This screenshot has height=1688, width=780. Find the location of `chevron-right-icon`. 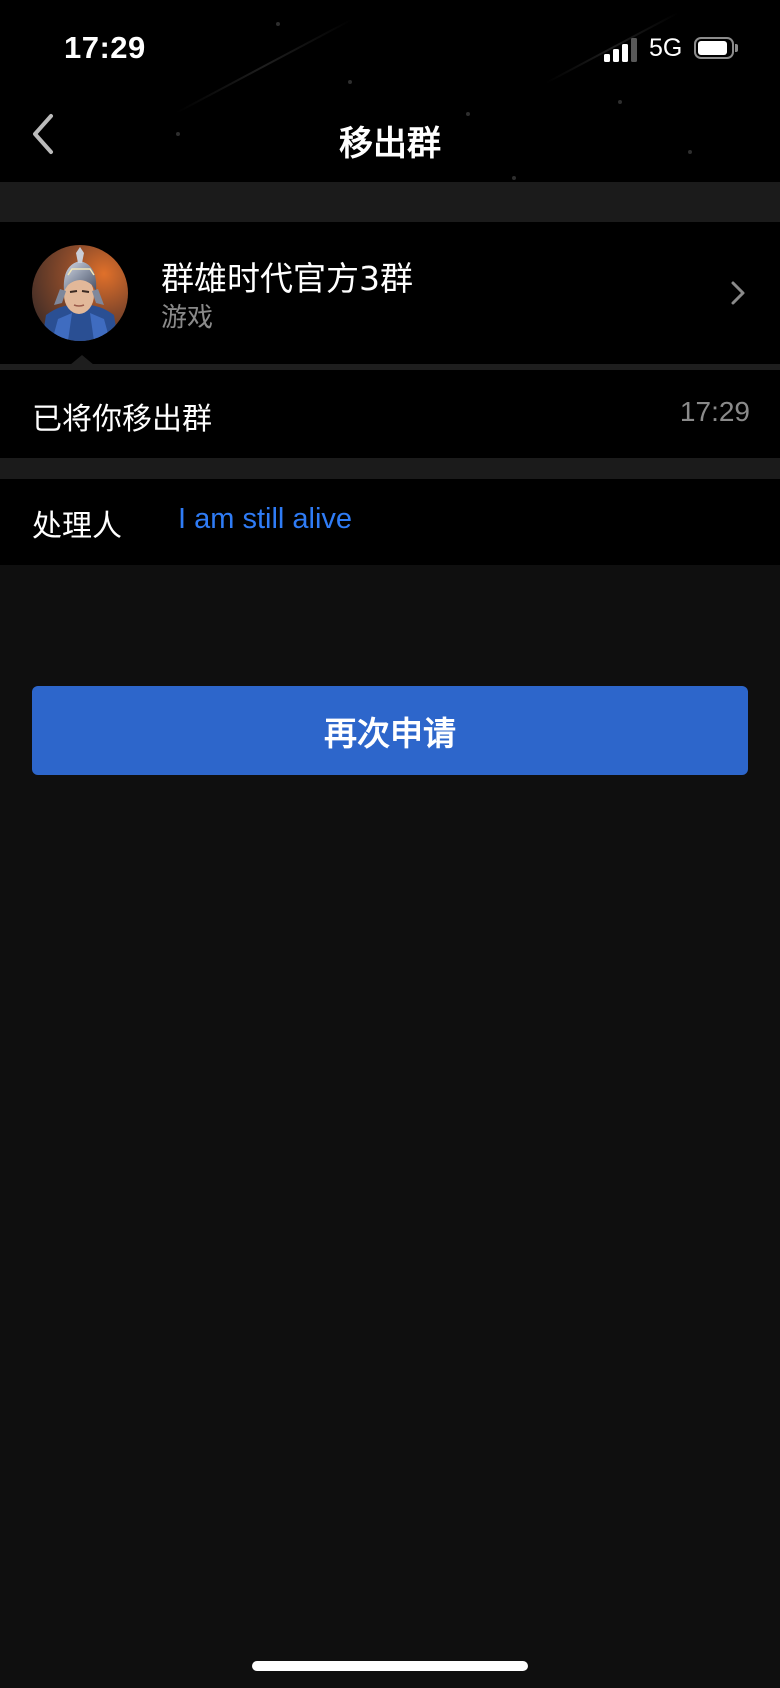

chevron-right-icon is located at coordinates (738, 293).